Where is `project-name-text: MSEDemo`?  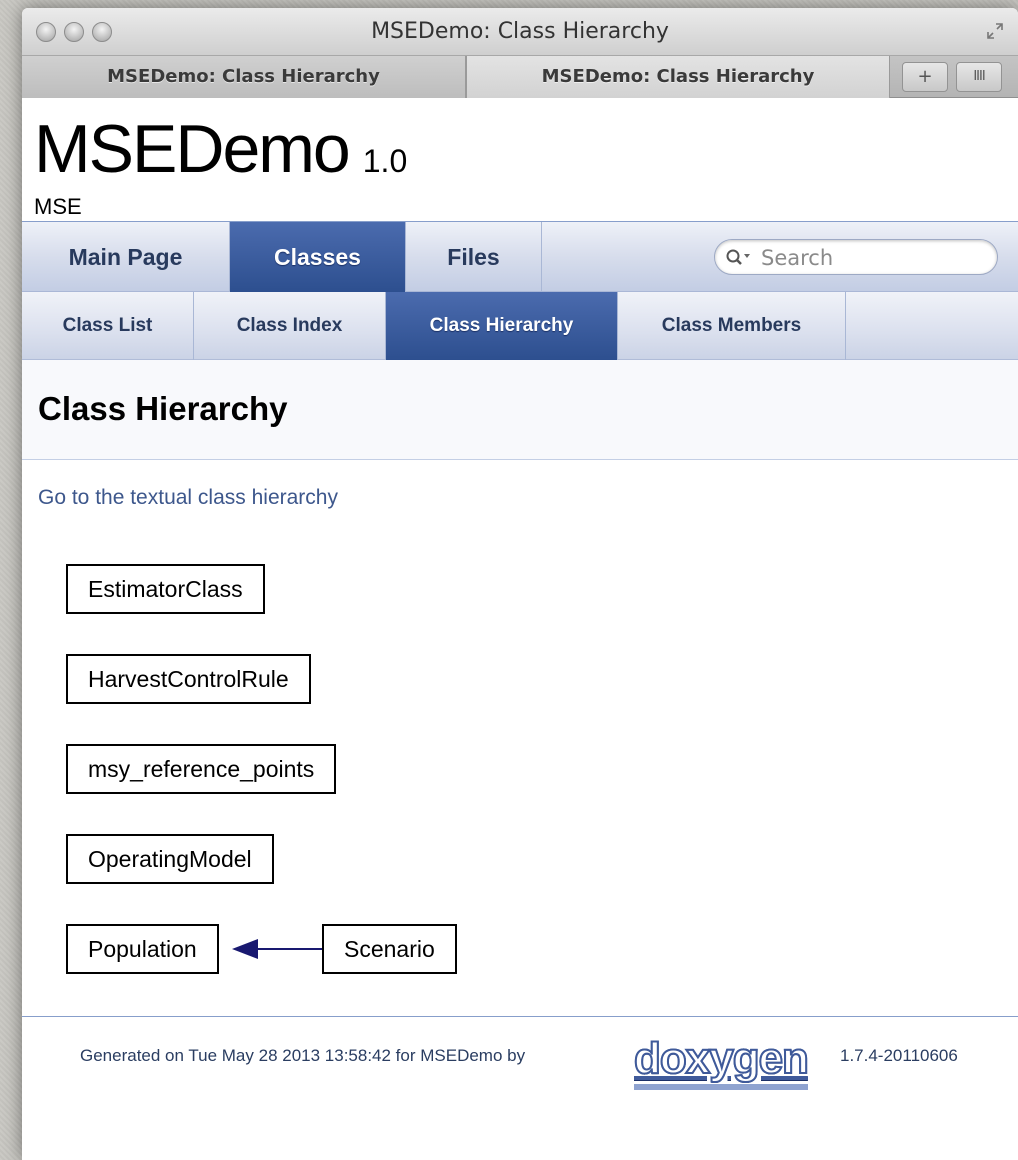
project-name-text: MSEDemo is located at coordinates (192, 149).